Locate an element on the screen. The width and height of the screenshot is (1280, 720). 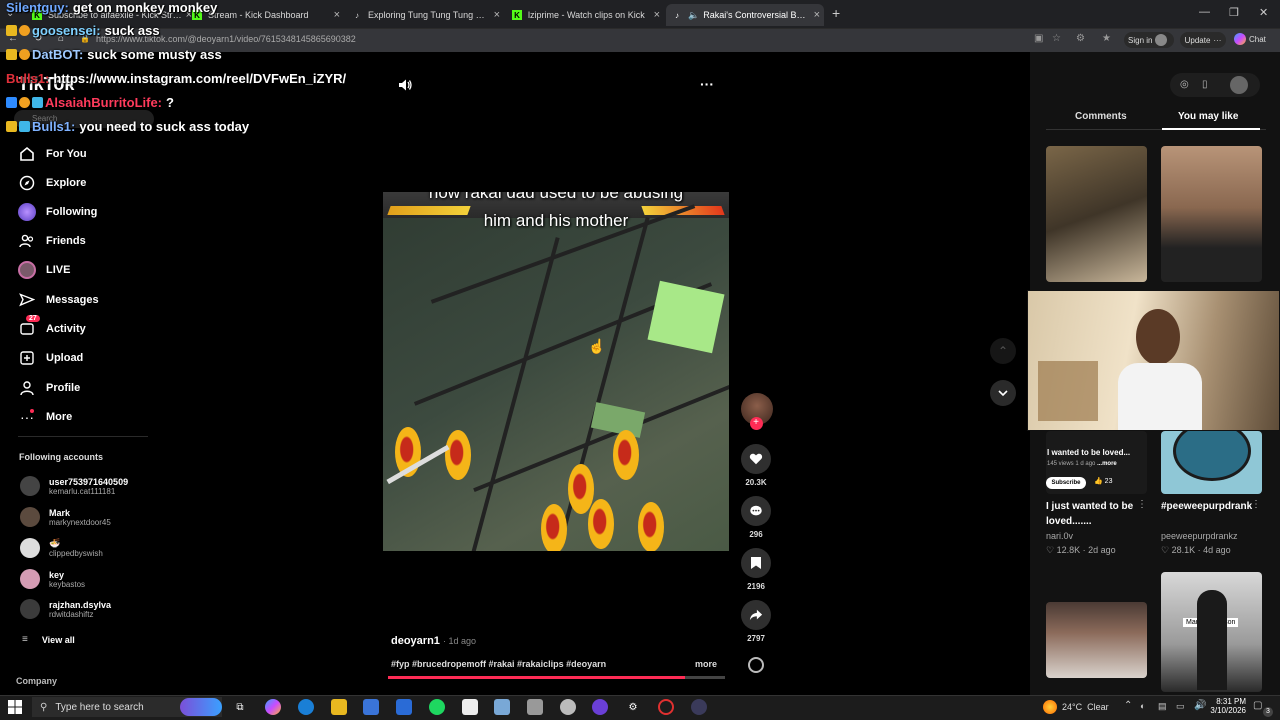
video-author-row: deoyarn1 · 1d ago is located at coordinates (433, 641).